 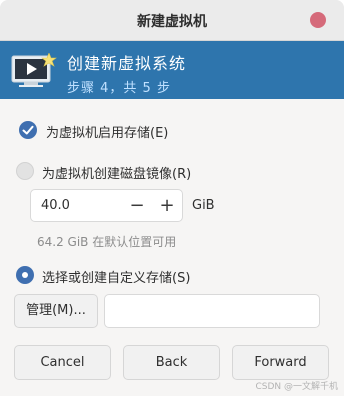 I want to click on radio-dot-icon, so click(x=25, y=275).